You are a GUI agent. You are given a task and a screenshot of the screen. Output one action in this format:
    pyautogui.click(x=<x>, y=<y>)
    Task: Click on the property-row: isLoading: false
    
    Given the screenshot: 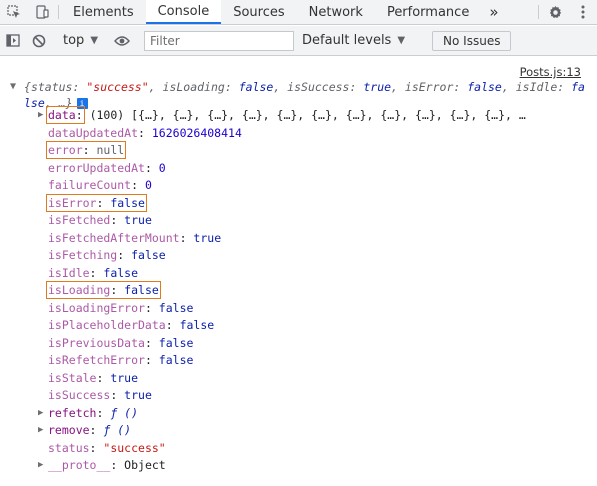 What is the action you would take?
    pyautogui.click(x=103, y=290)
    